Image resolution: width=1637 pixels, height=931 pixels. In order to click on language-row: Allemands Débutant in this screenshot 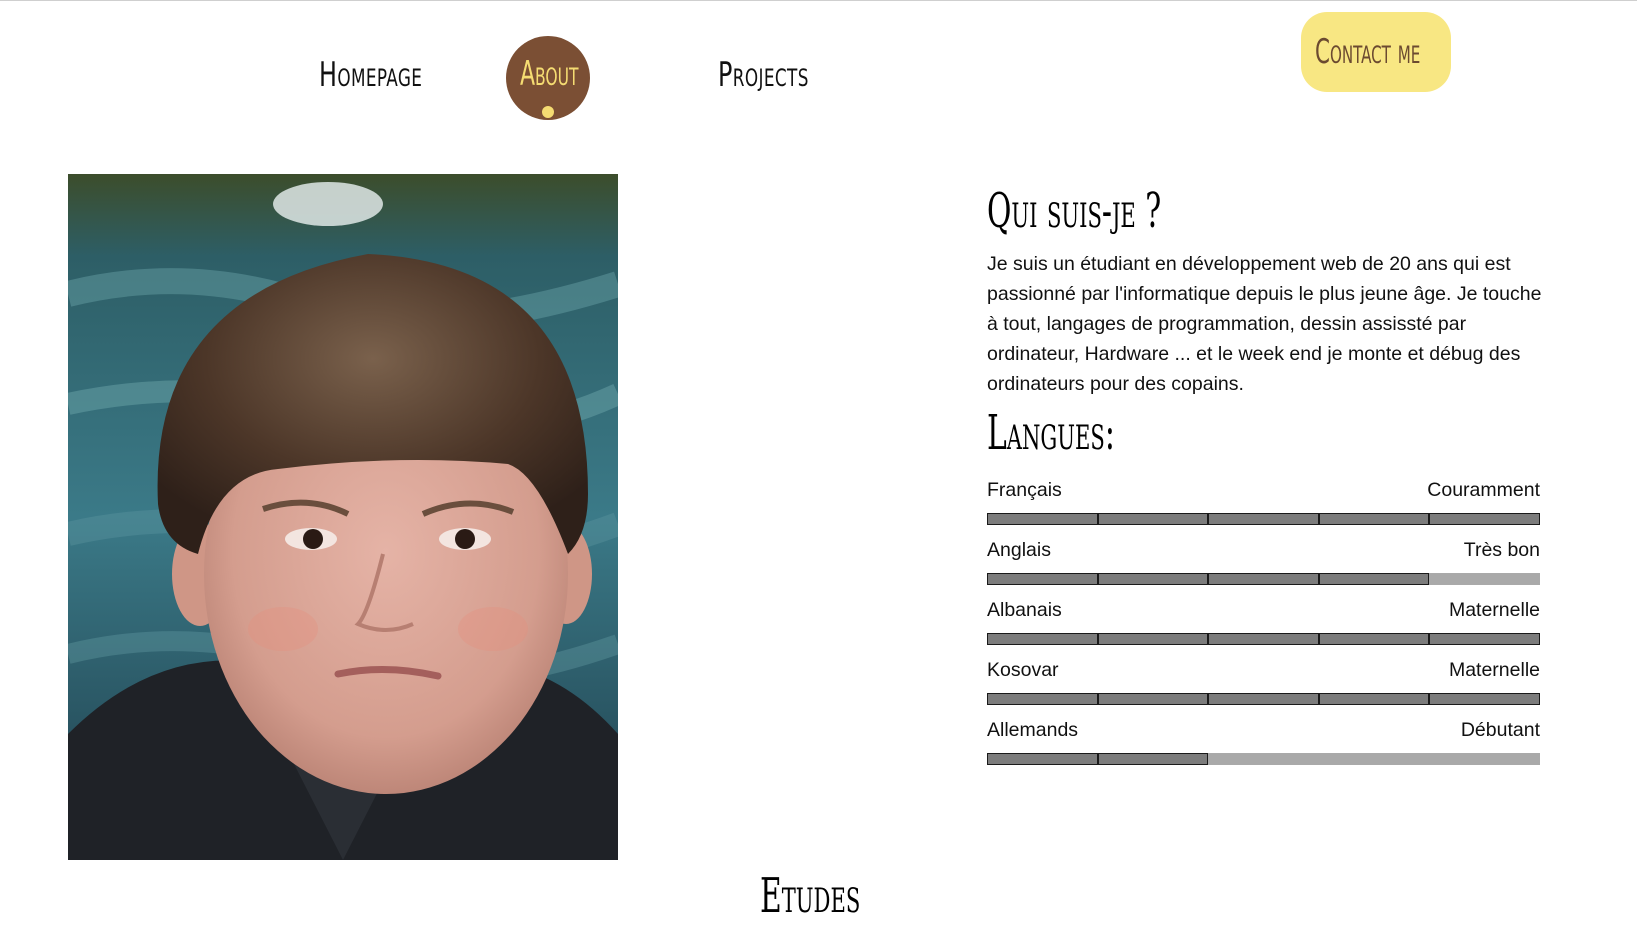, I will do `click(1263, 744)`.